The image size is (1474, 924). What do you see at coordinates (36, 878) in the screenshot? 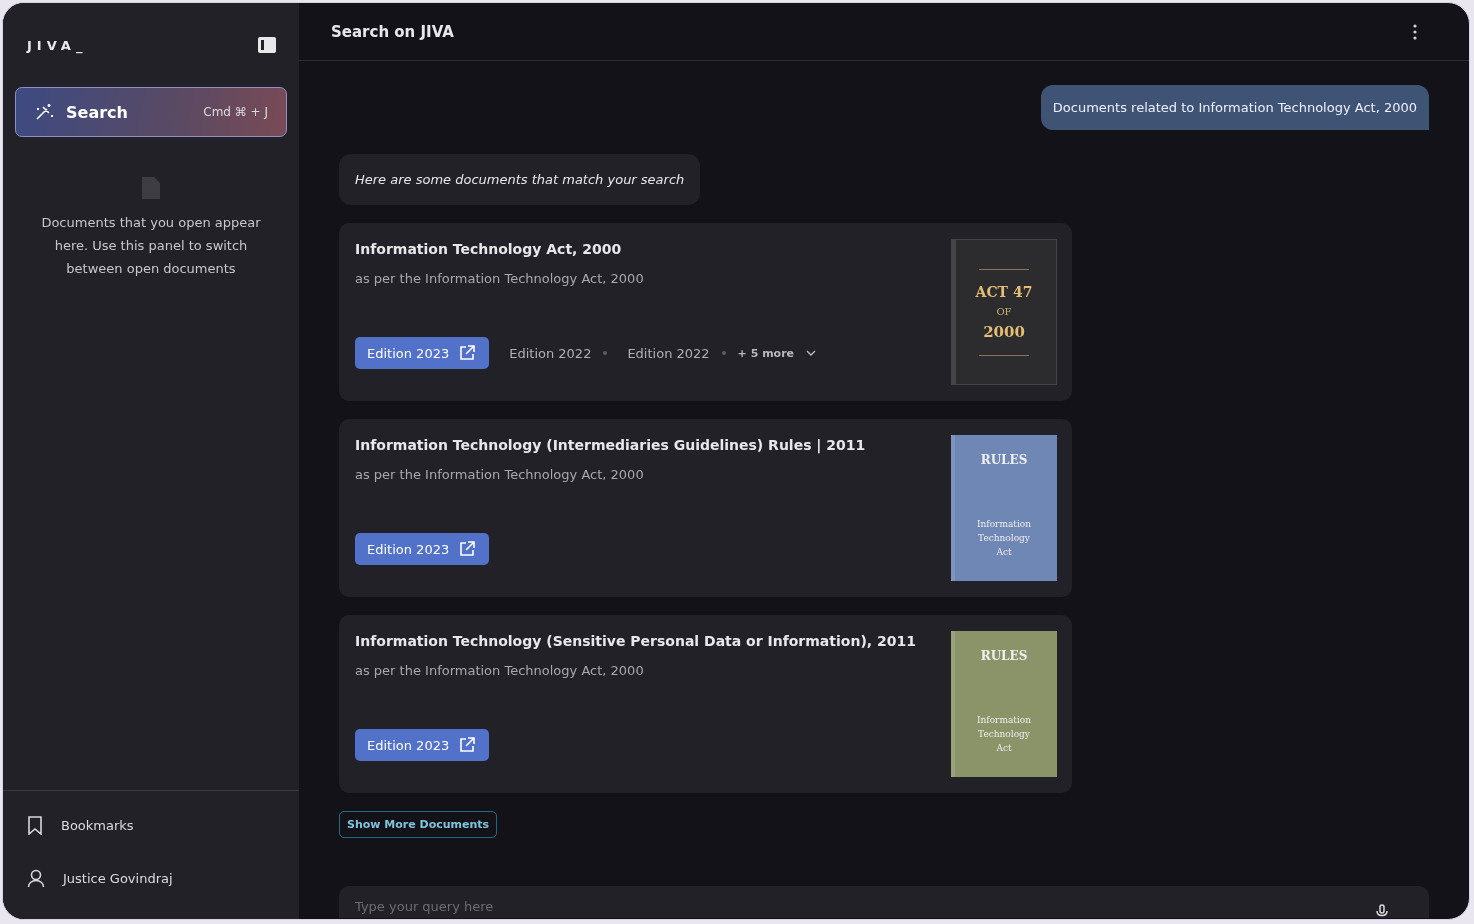
I see `user-icon` at bounding box center [36, 878].